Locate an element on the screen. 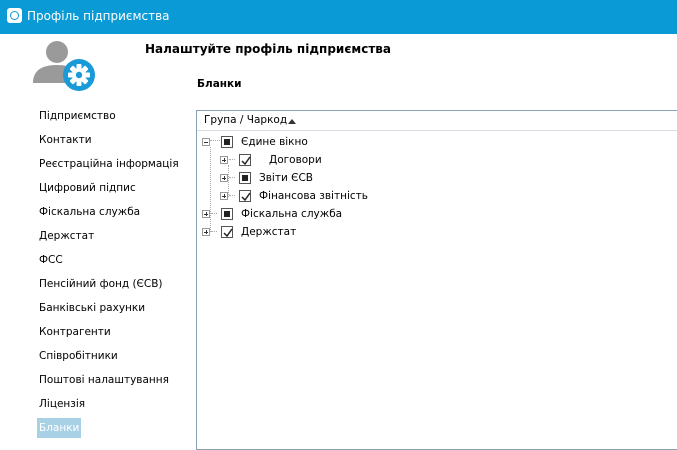 This screenshot has width=677, height=450. tree-row-label: Фінансова звітність is located at coordinates (313, 196).